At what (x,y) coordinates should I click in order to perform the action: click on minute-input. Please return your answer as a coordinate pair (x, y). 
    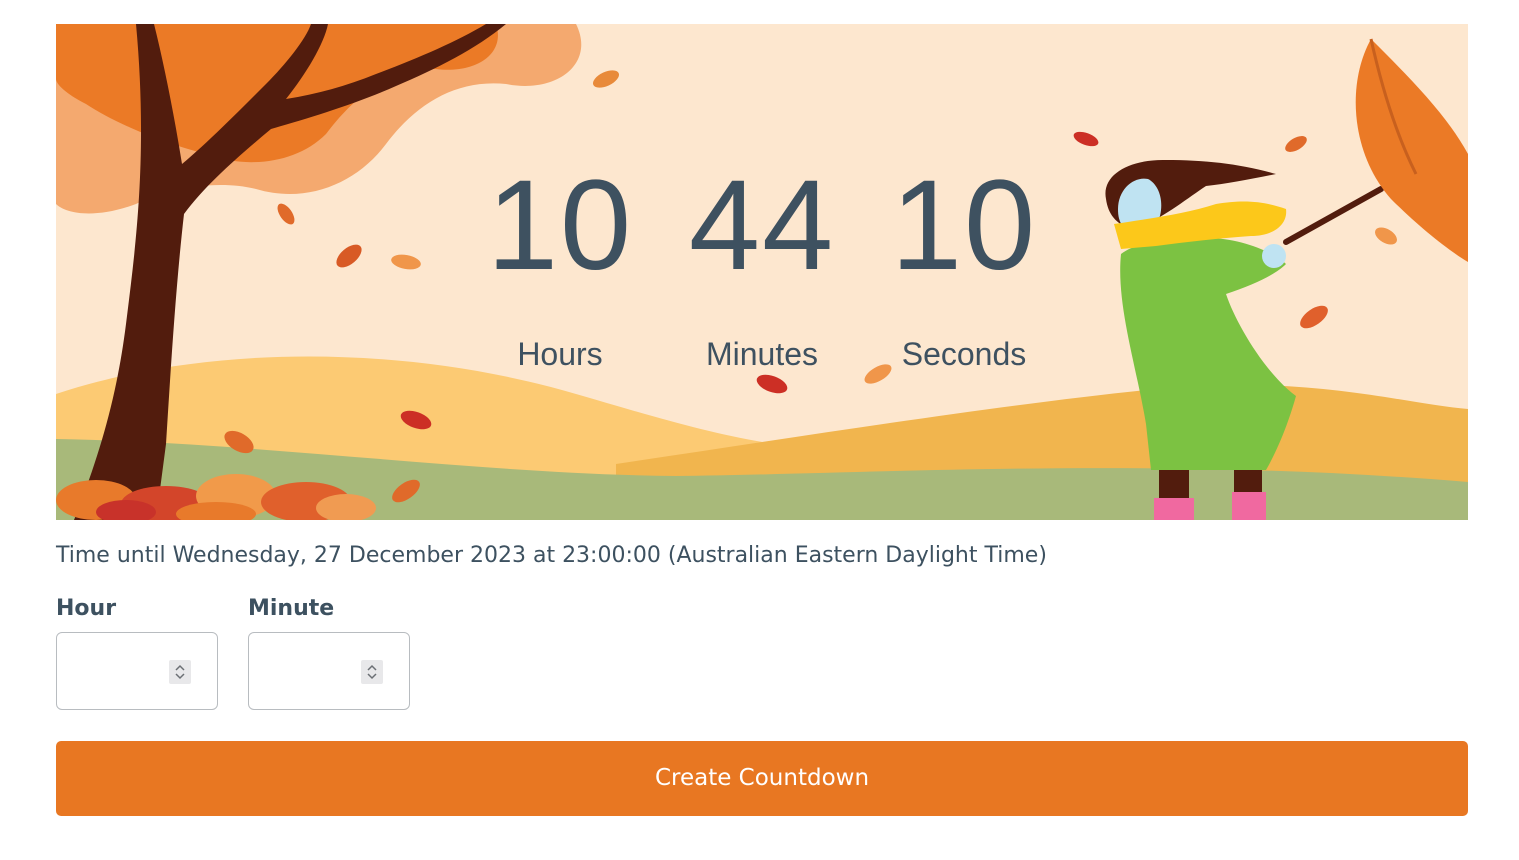
    Looking at the image, I should click on (329, 671).